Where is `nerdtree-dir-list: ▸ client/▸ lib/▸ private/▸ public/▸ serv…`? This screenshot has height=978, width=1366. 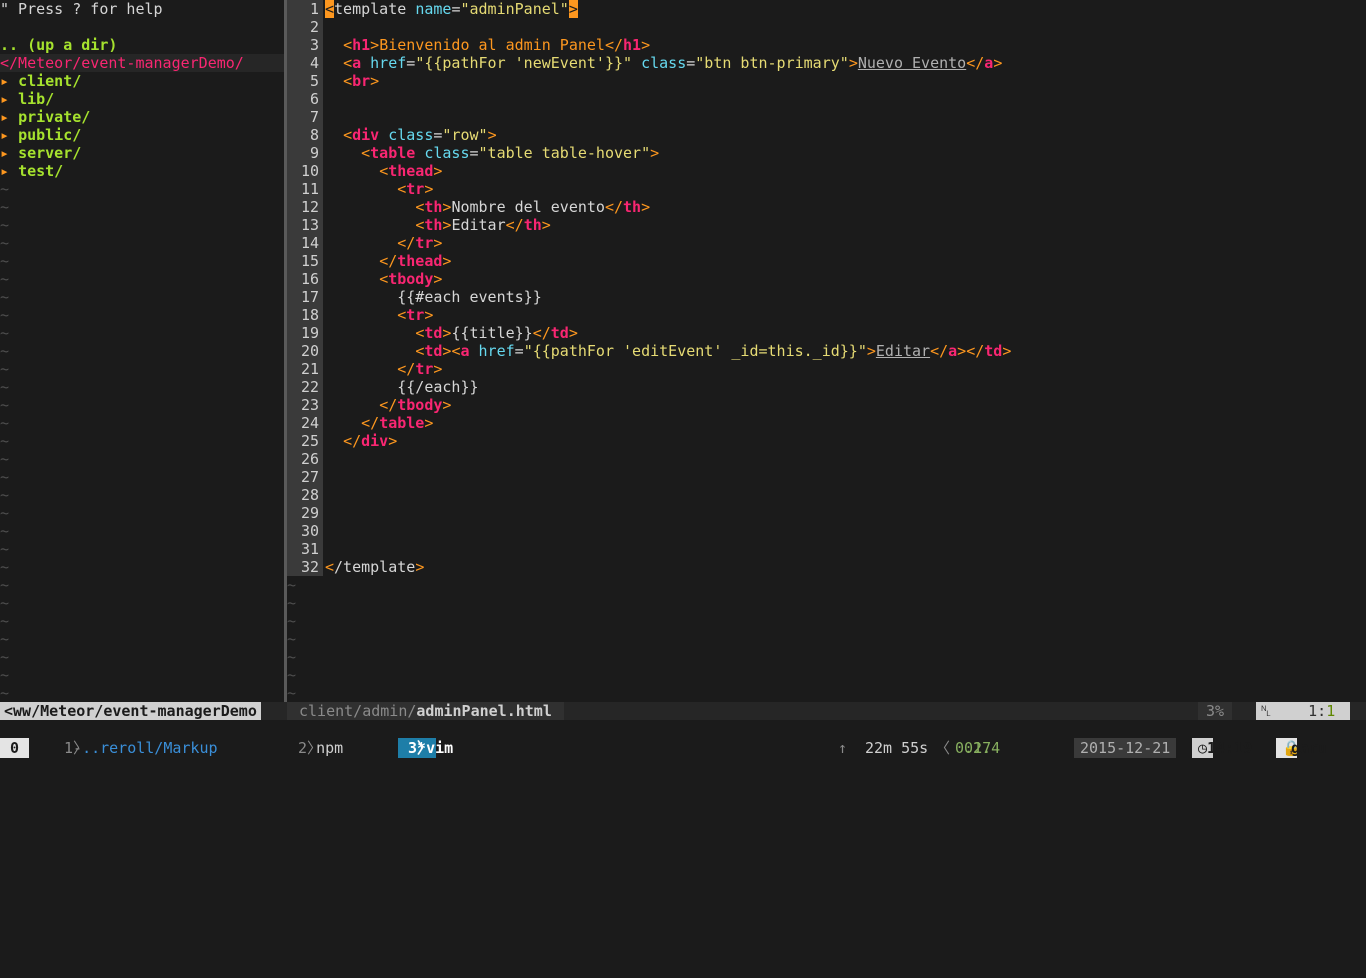
nerdtree-dir-list: ▸ client/▸ lib/▸ private/▸ public/▸ serv… is located at coordinates (142, 126).